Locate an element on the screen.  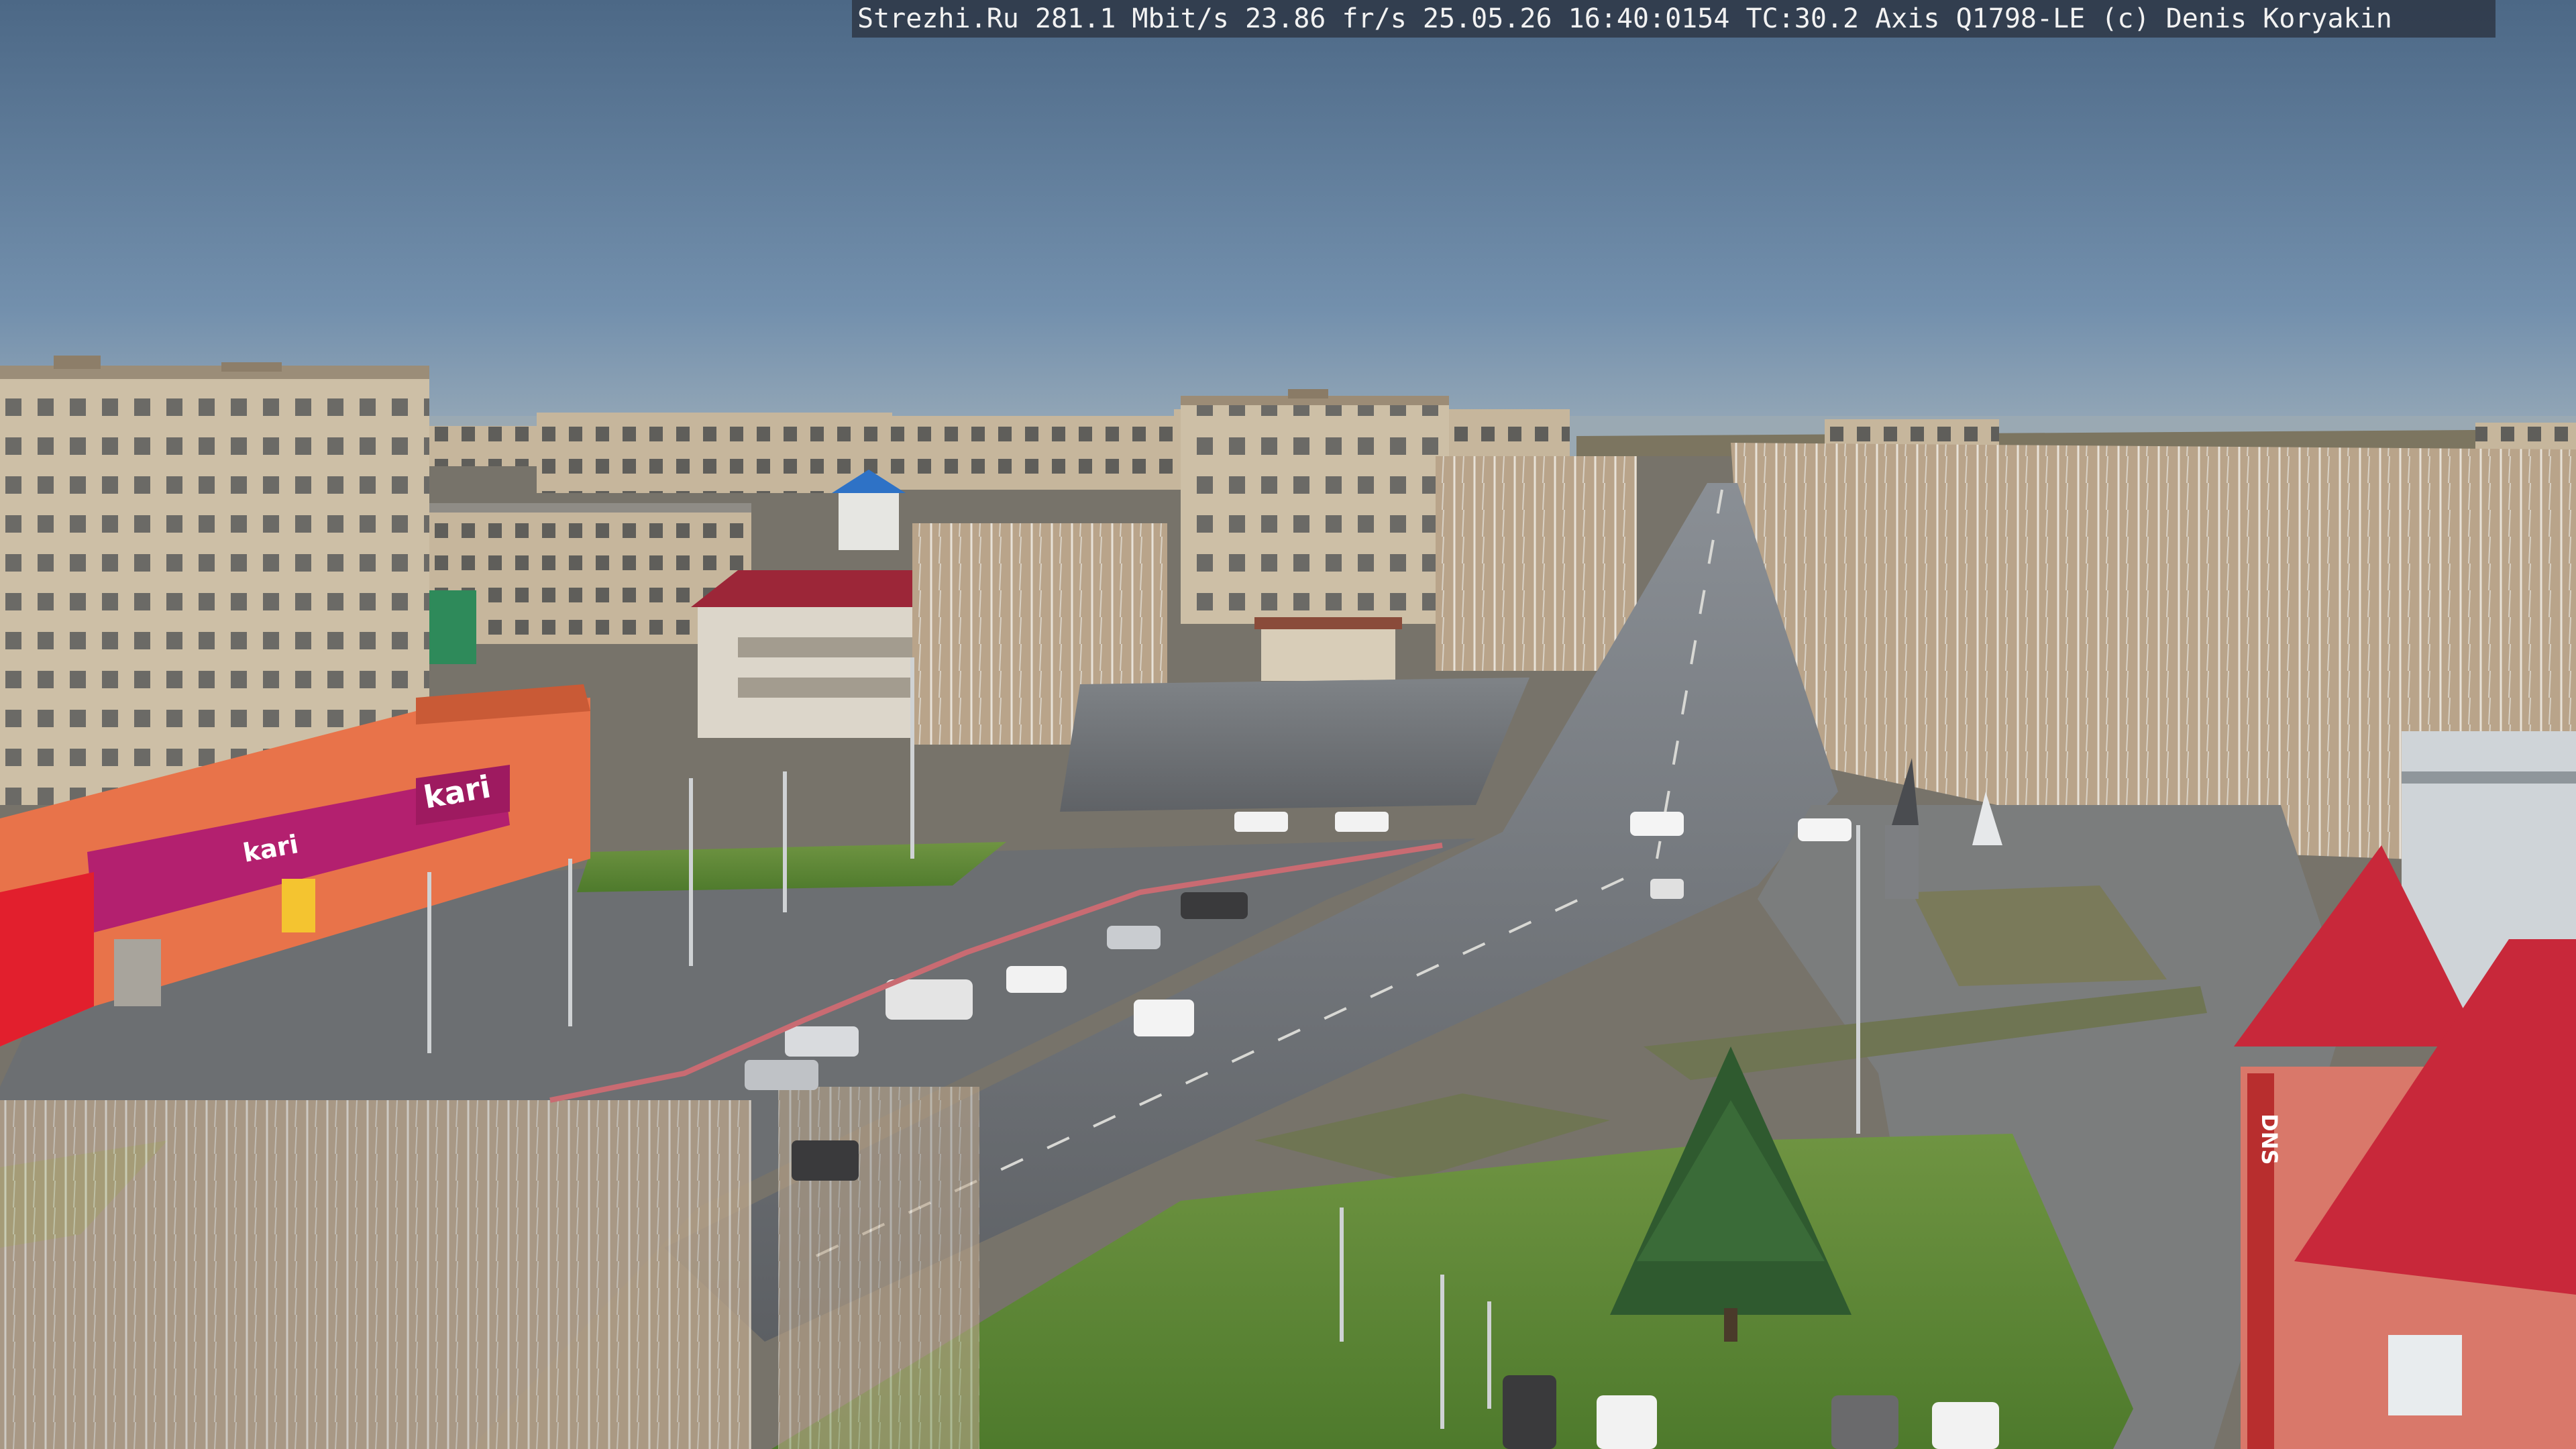
birch-grove-left-street is located at coordinates (1536, 563).